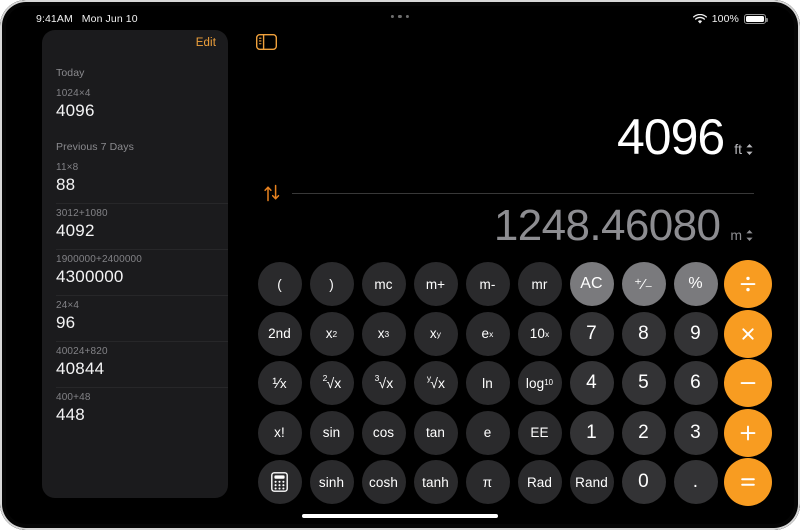 The height and width of the screenshot is (530, 800). I want to click on key-equals, so click(748, 482).